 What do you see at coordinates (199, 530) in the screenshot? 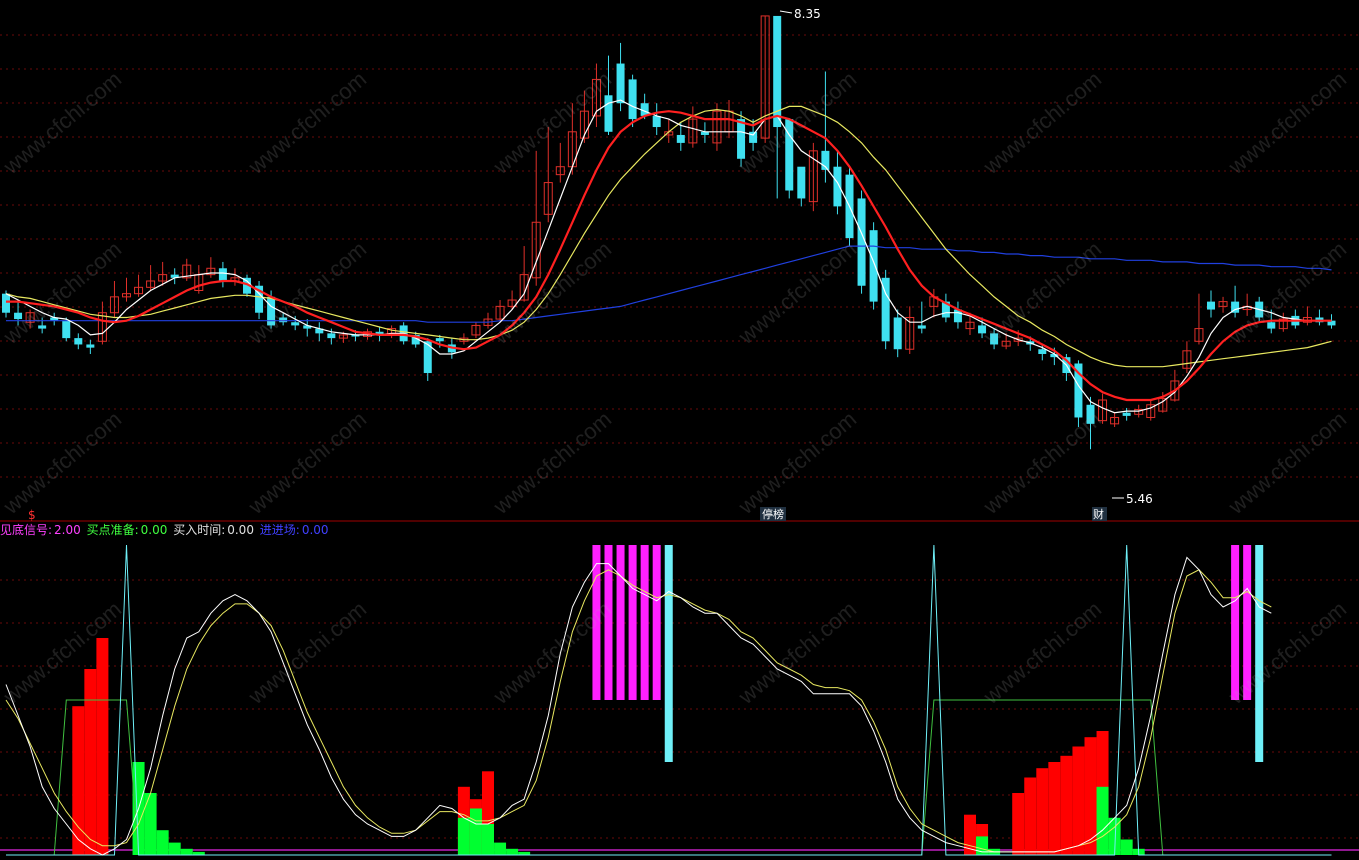
I see `info-label-buy-time: 买入时间:` at bounding box center [199, 530].